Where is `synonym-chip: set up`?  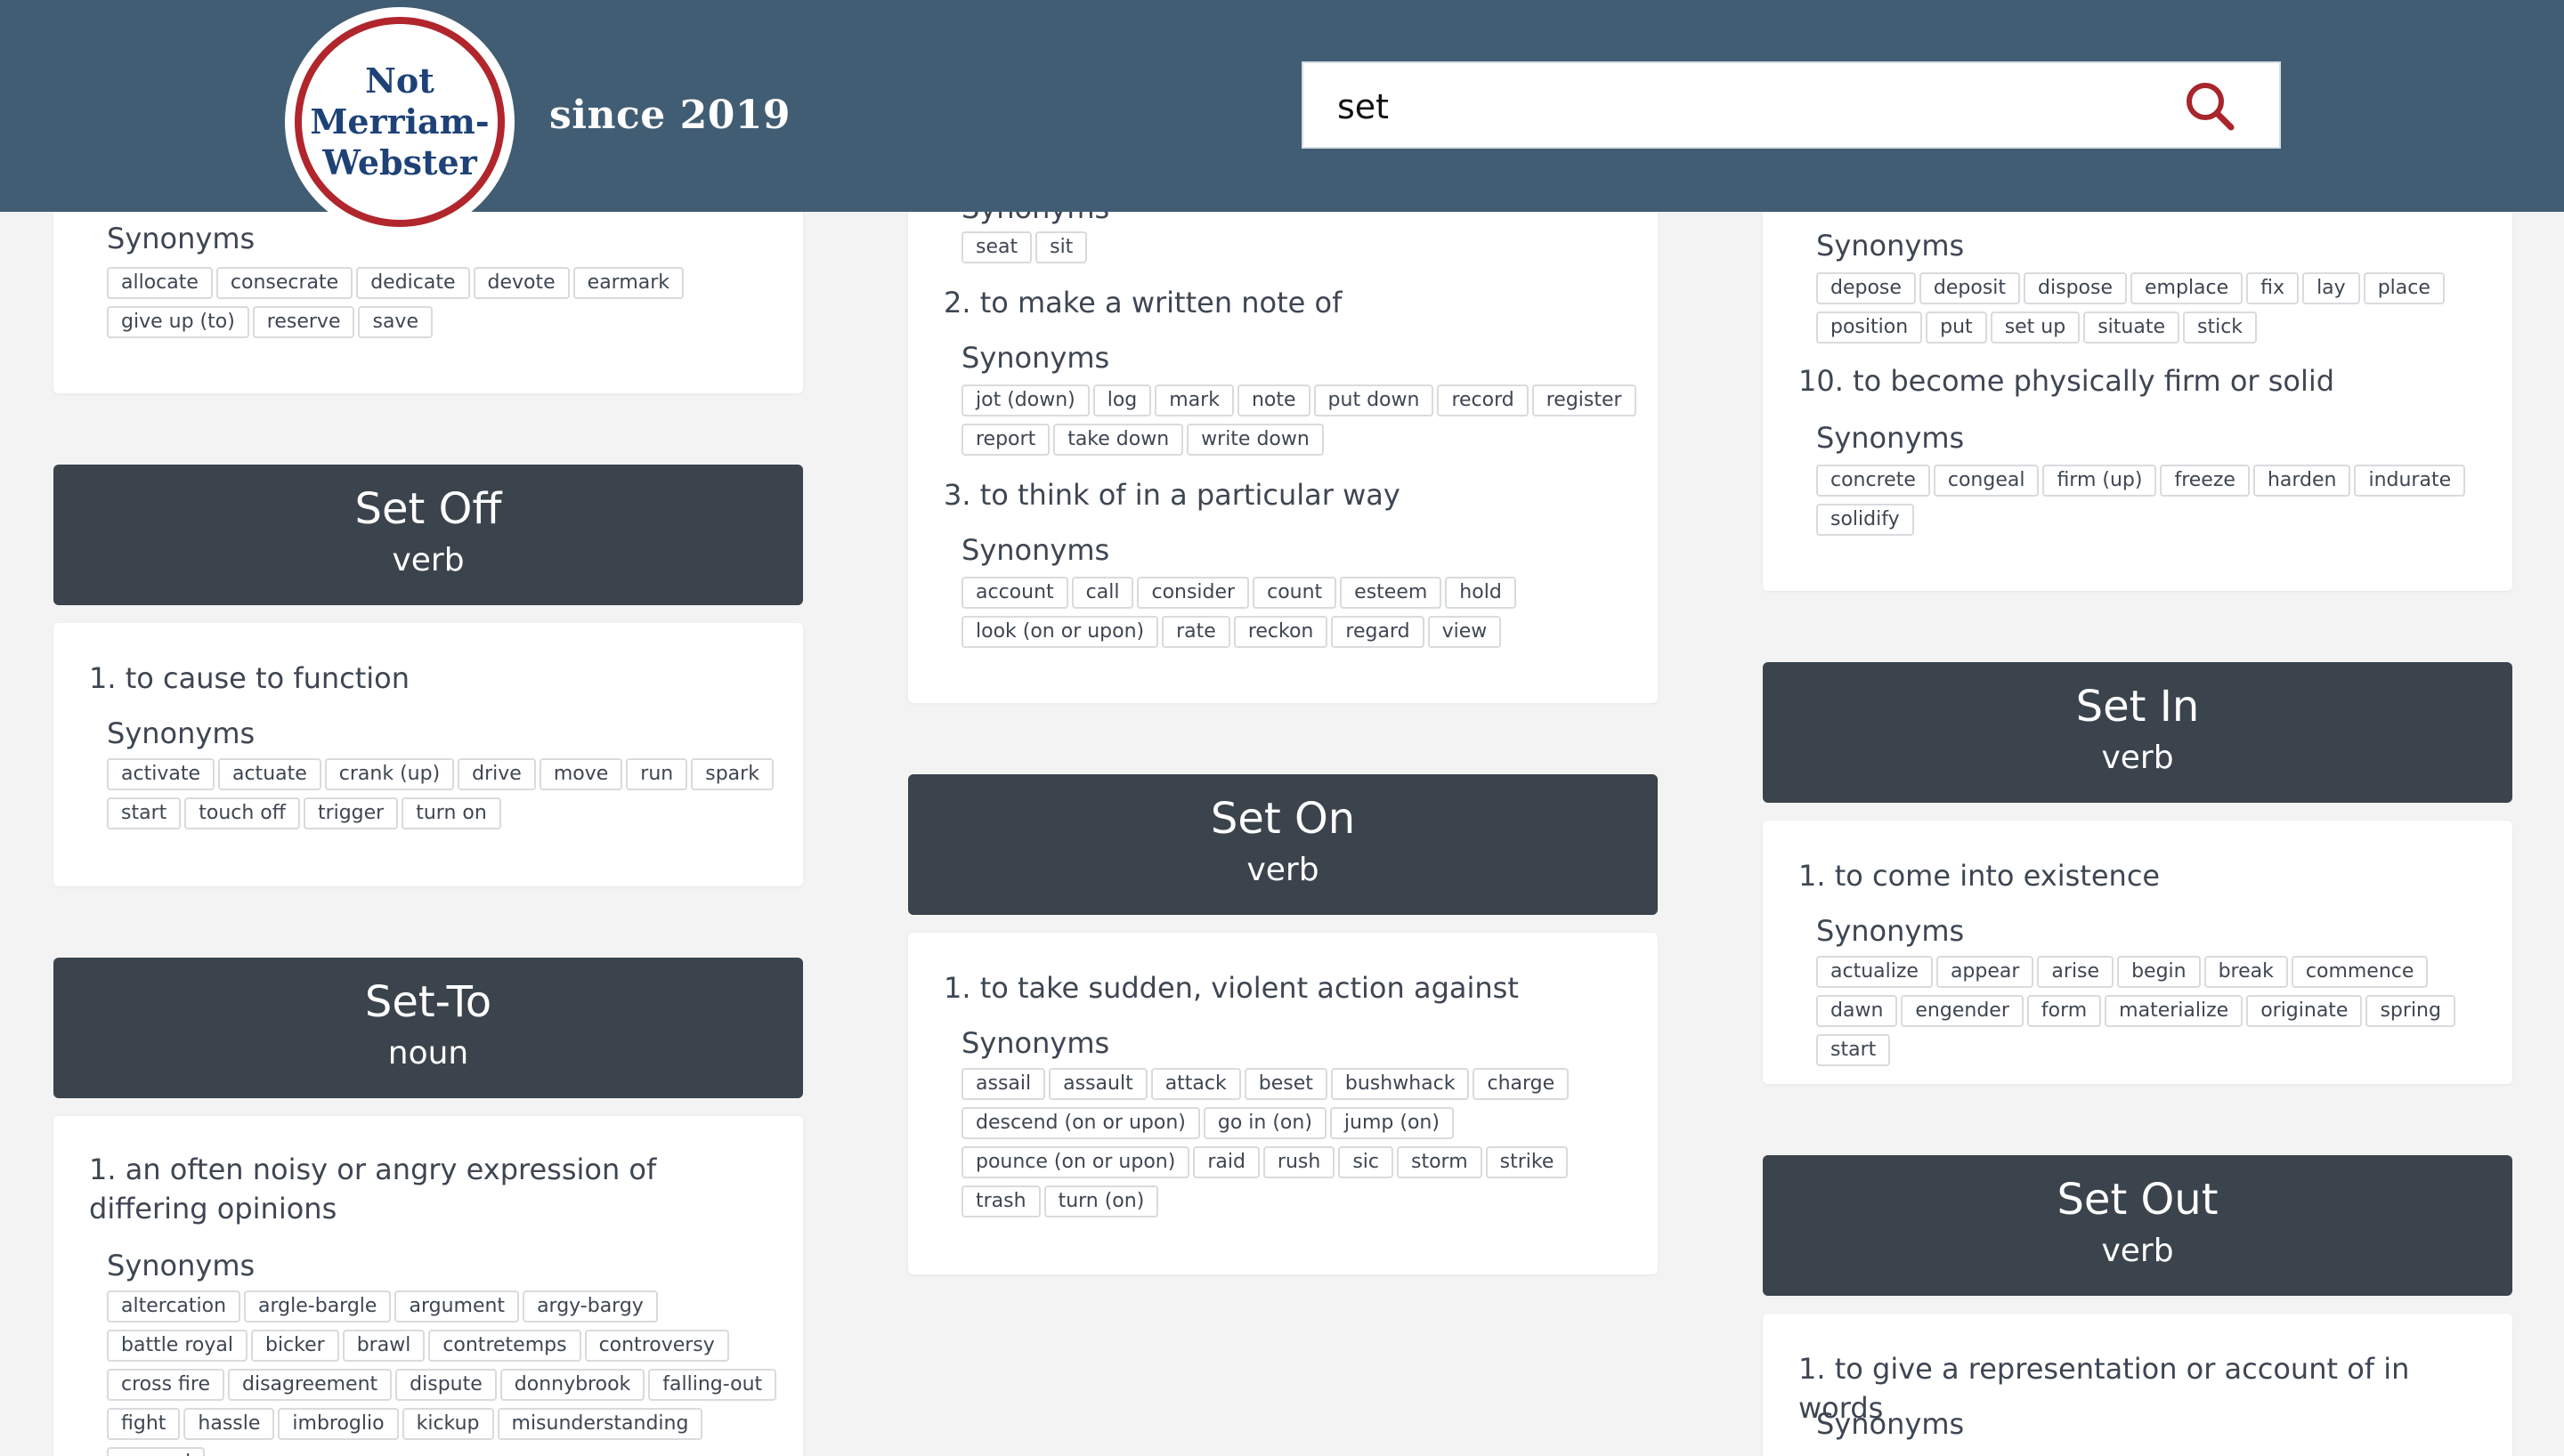
synonym-chip: set up is located at coordinates (2035, 327).